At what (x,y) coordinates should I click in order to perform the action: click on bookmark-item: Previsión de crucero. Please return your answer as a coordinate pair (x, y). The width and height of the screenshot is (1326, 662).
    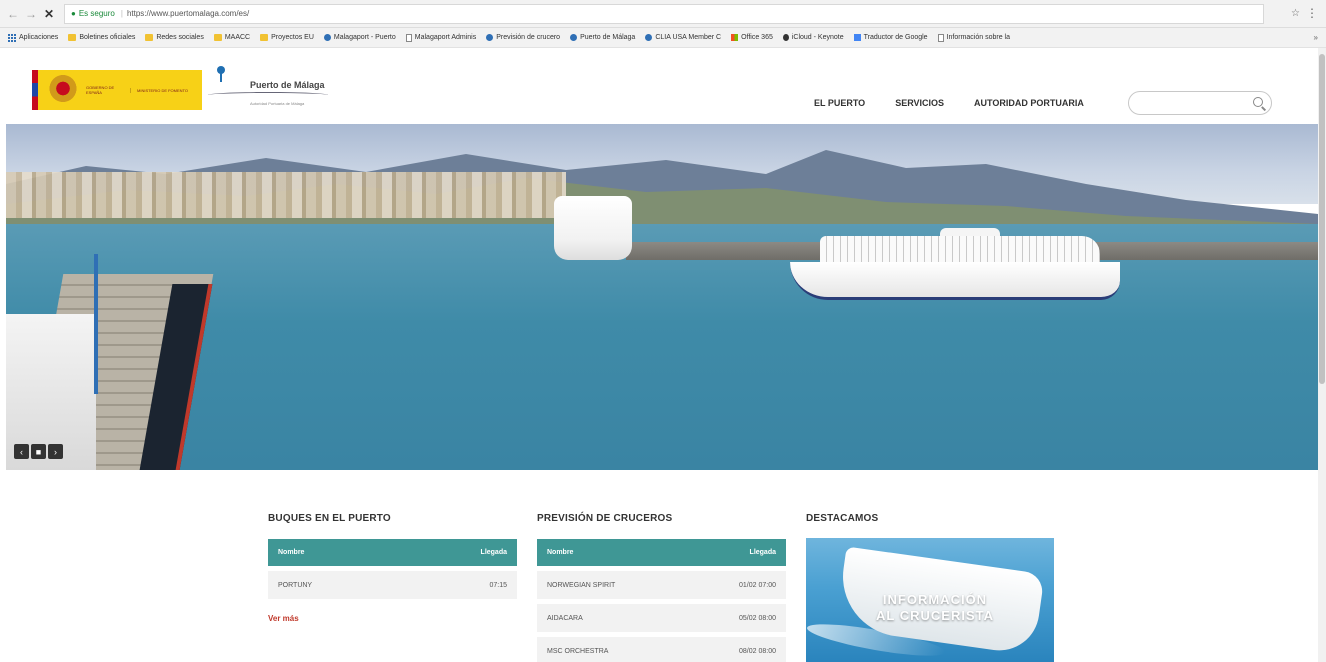
    Looking at the image, I should click on (523, 37).